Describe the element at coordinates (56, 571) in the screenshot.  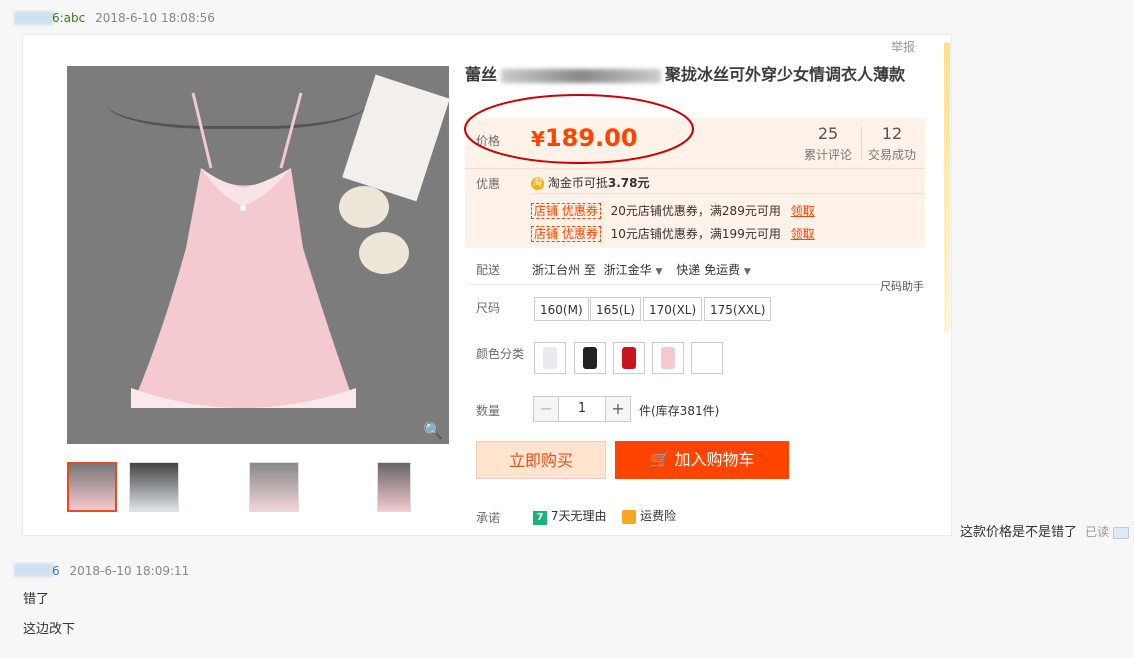
I see `sender-name: 6` at that location.